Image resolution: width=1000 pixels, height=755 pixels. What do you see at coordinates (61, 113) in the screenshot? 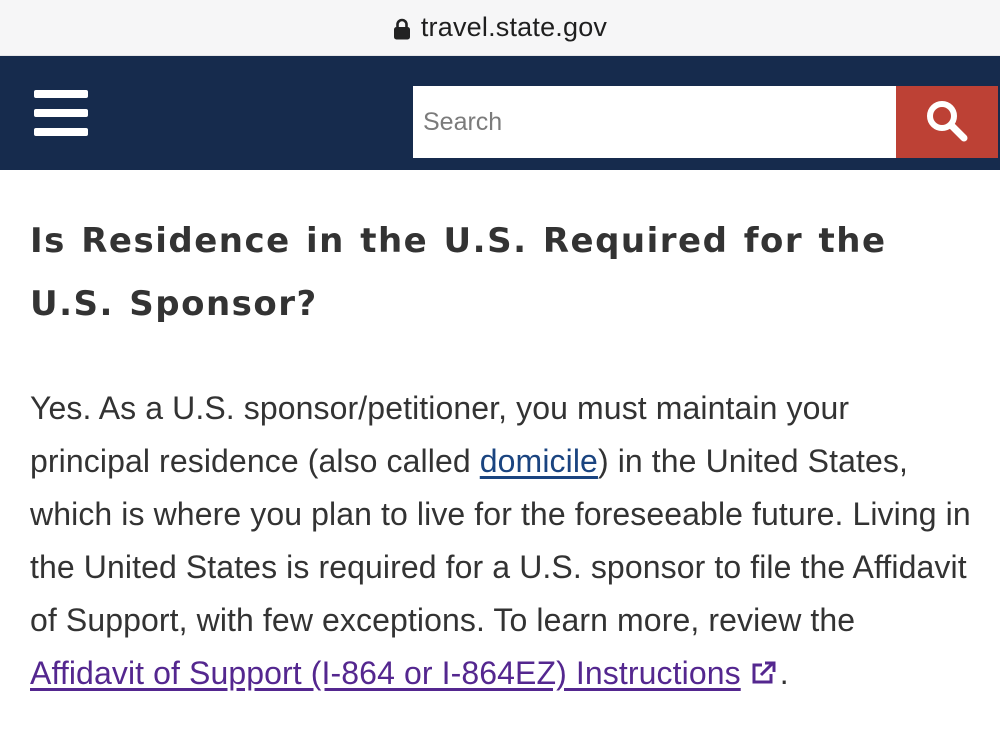
I see `menu-button` at bounding box center [61, 113].